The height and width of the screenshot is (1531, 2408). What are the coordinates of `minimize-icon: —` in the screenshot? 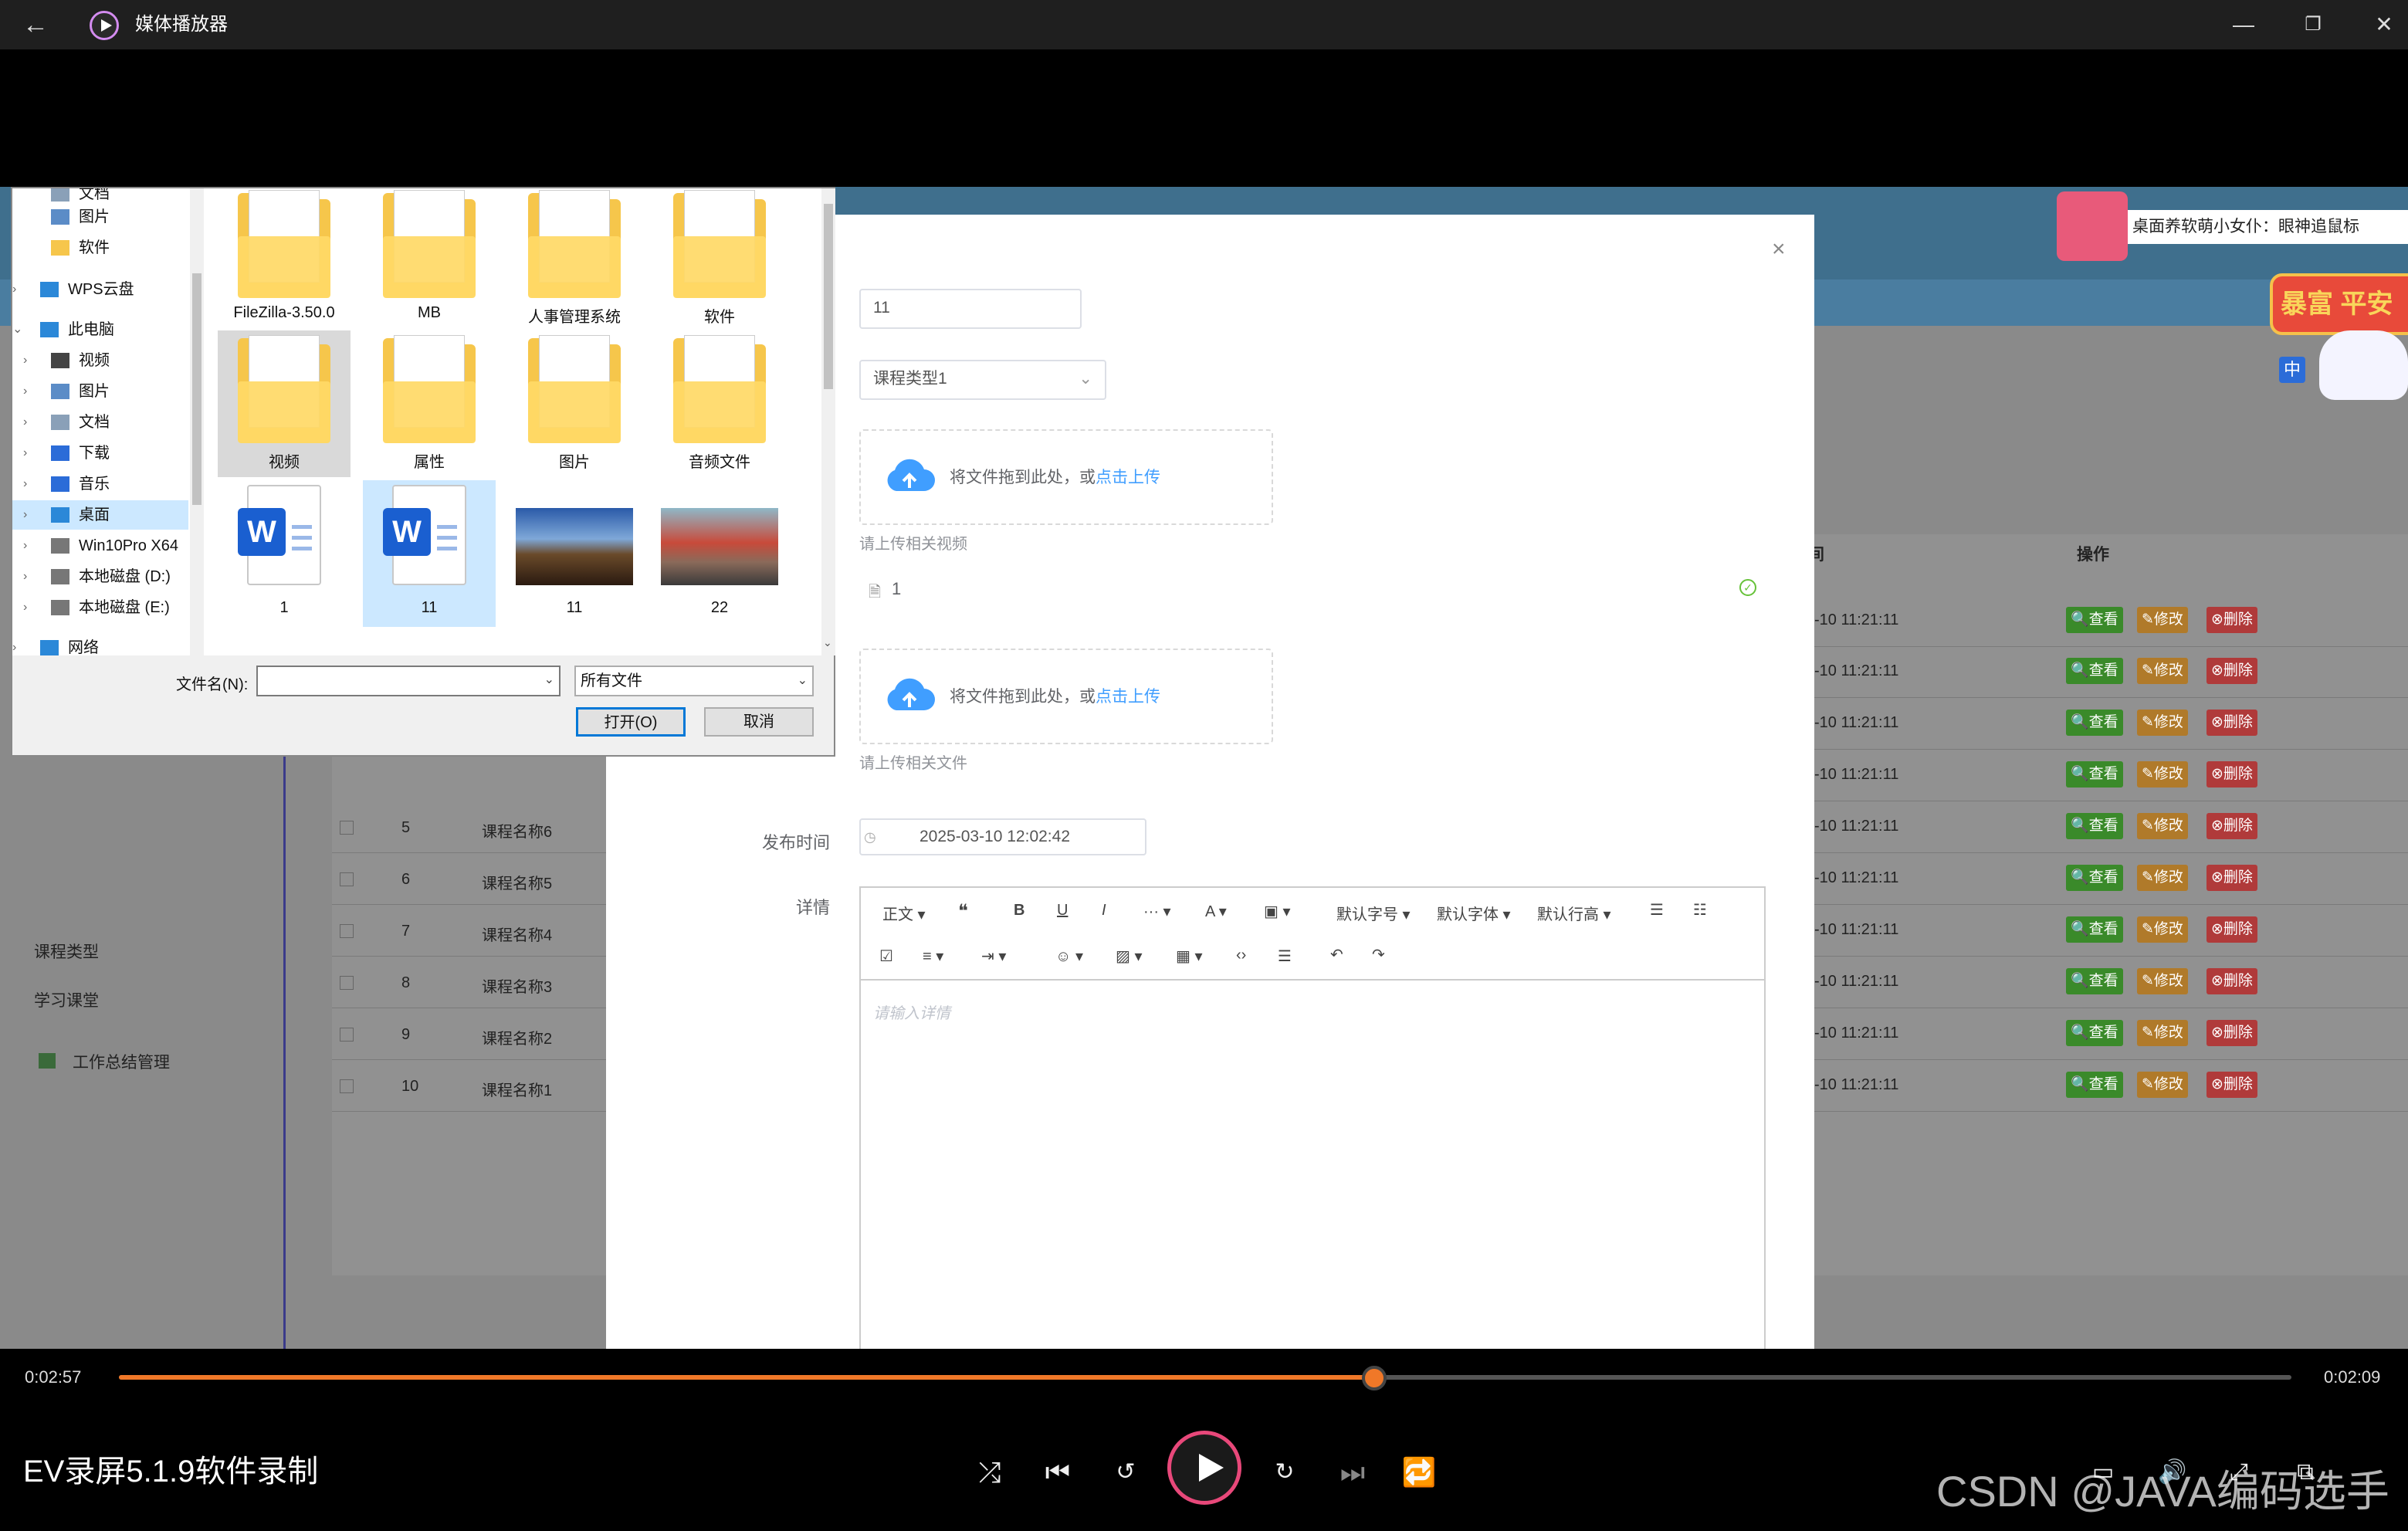 It's located at (2244, 25).